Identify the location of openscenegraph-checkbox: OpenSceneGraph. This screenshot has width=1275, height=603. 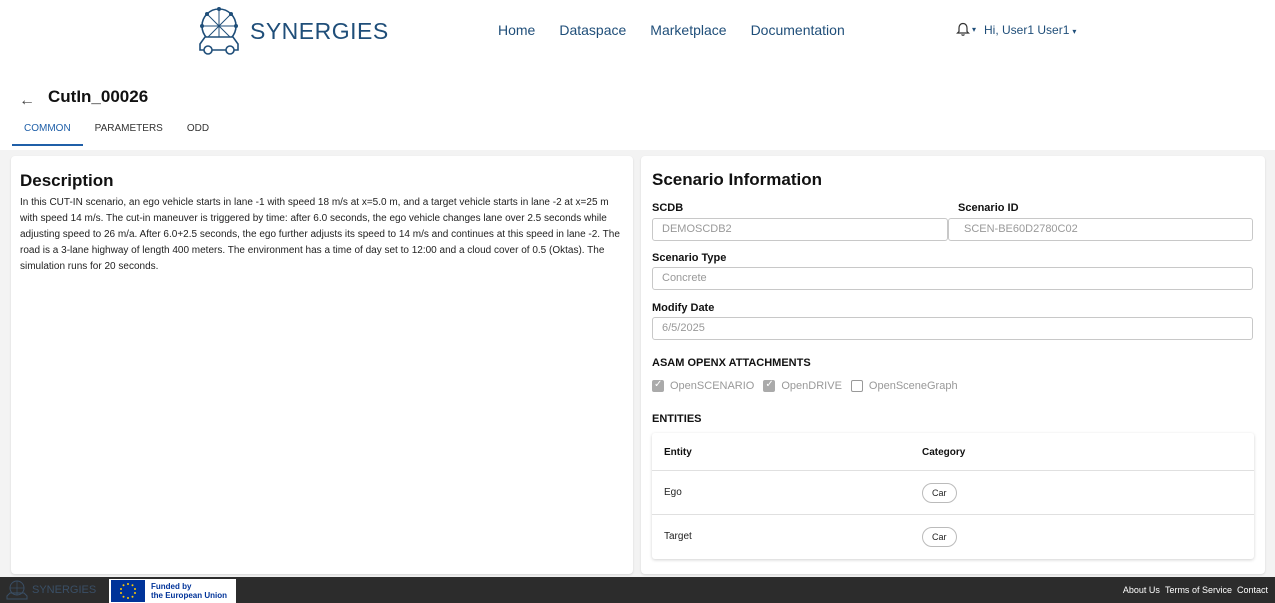
(904, 386).